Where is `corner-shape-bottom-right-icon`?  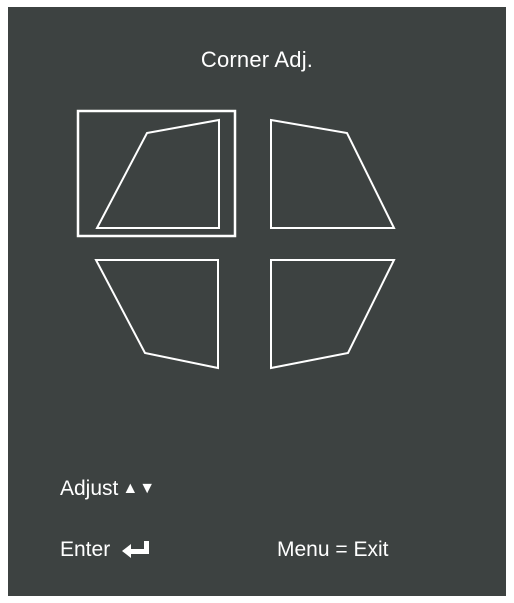
corner-shape-bottom-right-icon is located at coordinates (333, 314).